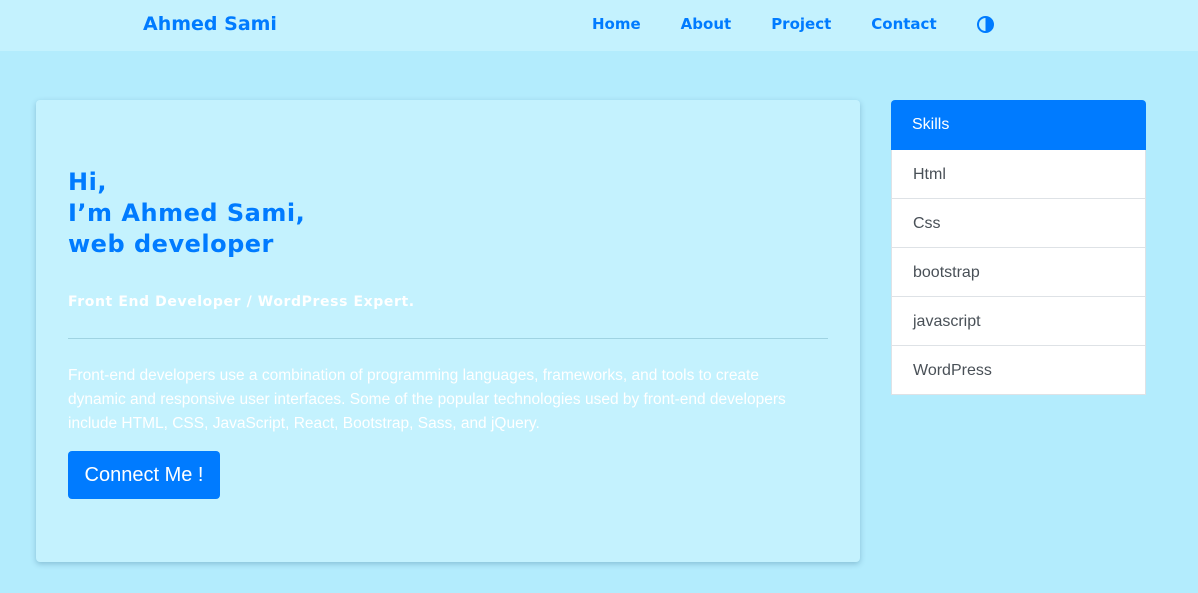 The height and width of the screenshot is (593, 1198). What do you see at coordinates (144, 475) in the screenshot?
I see `connect-me-button: Connect Me !` at bounding box center [144, 475].